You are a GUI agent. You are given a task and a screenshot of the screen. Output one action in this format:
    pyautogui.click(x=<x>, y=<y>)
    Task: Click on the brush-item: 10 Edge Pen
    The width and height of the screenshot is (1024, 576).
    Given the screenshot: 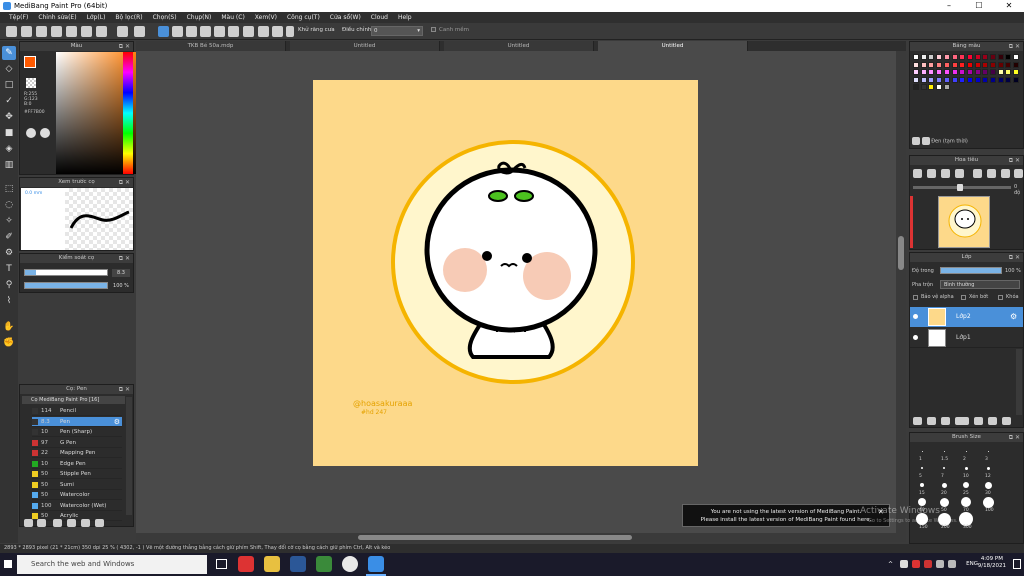 What is the action you would take?
    pyautogui.click(x=77, y=464)
    